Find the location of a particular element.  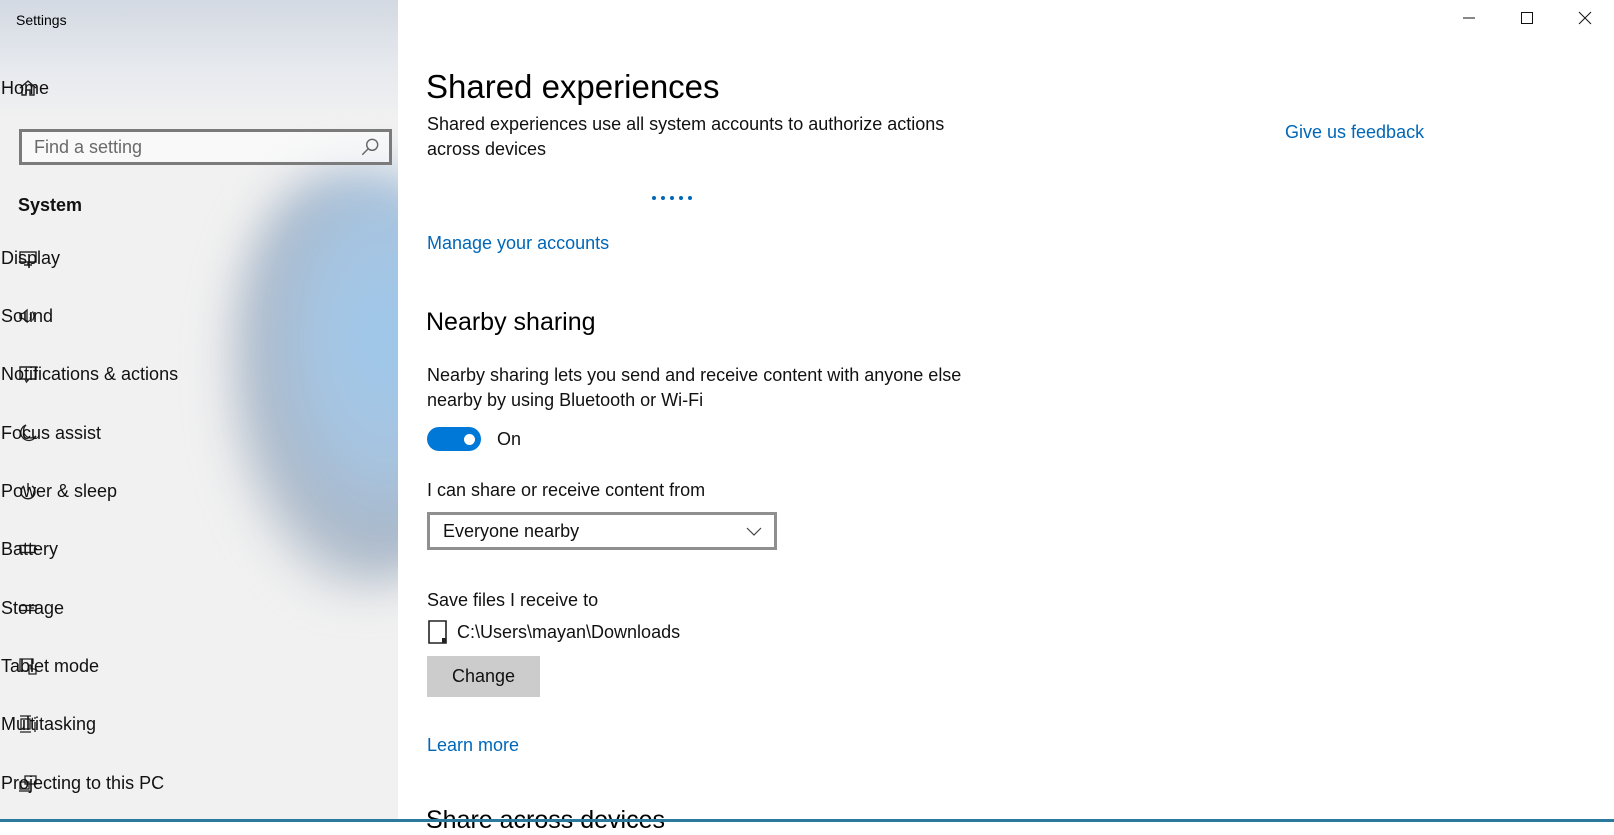

sidebar-item-label: Sound is located at coordinates (27, 315).